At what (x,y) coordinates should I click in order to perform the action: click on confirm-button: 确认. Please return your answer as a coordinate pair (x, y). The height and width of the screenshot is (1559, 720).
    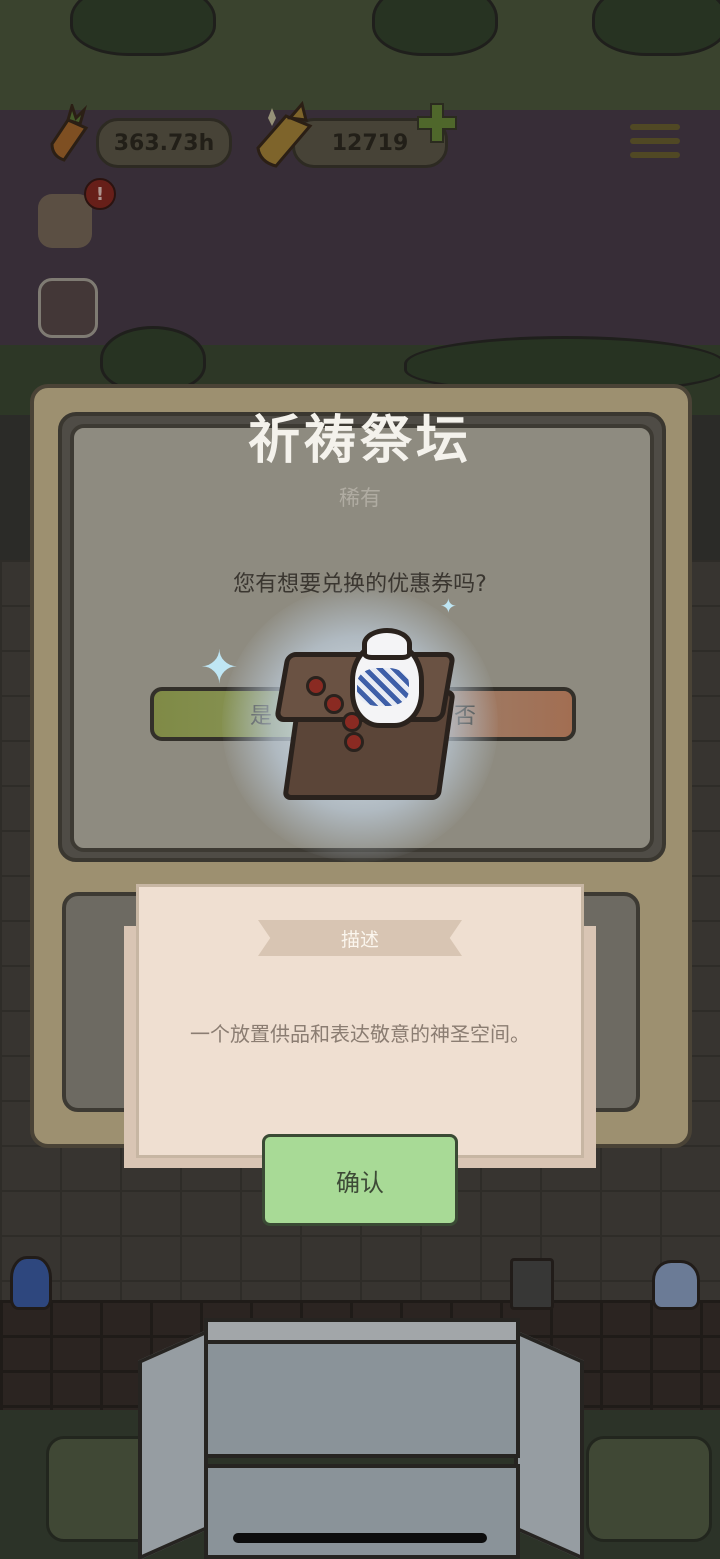
    Looking at the image, I should click on (360, 1180).